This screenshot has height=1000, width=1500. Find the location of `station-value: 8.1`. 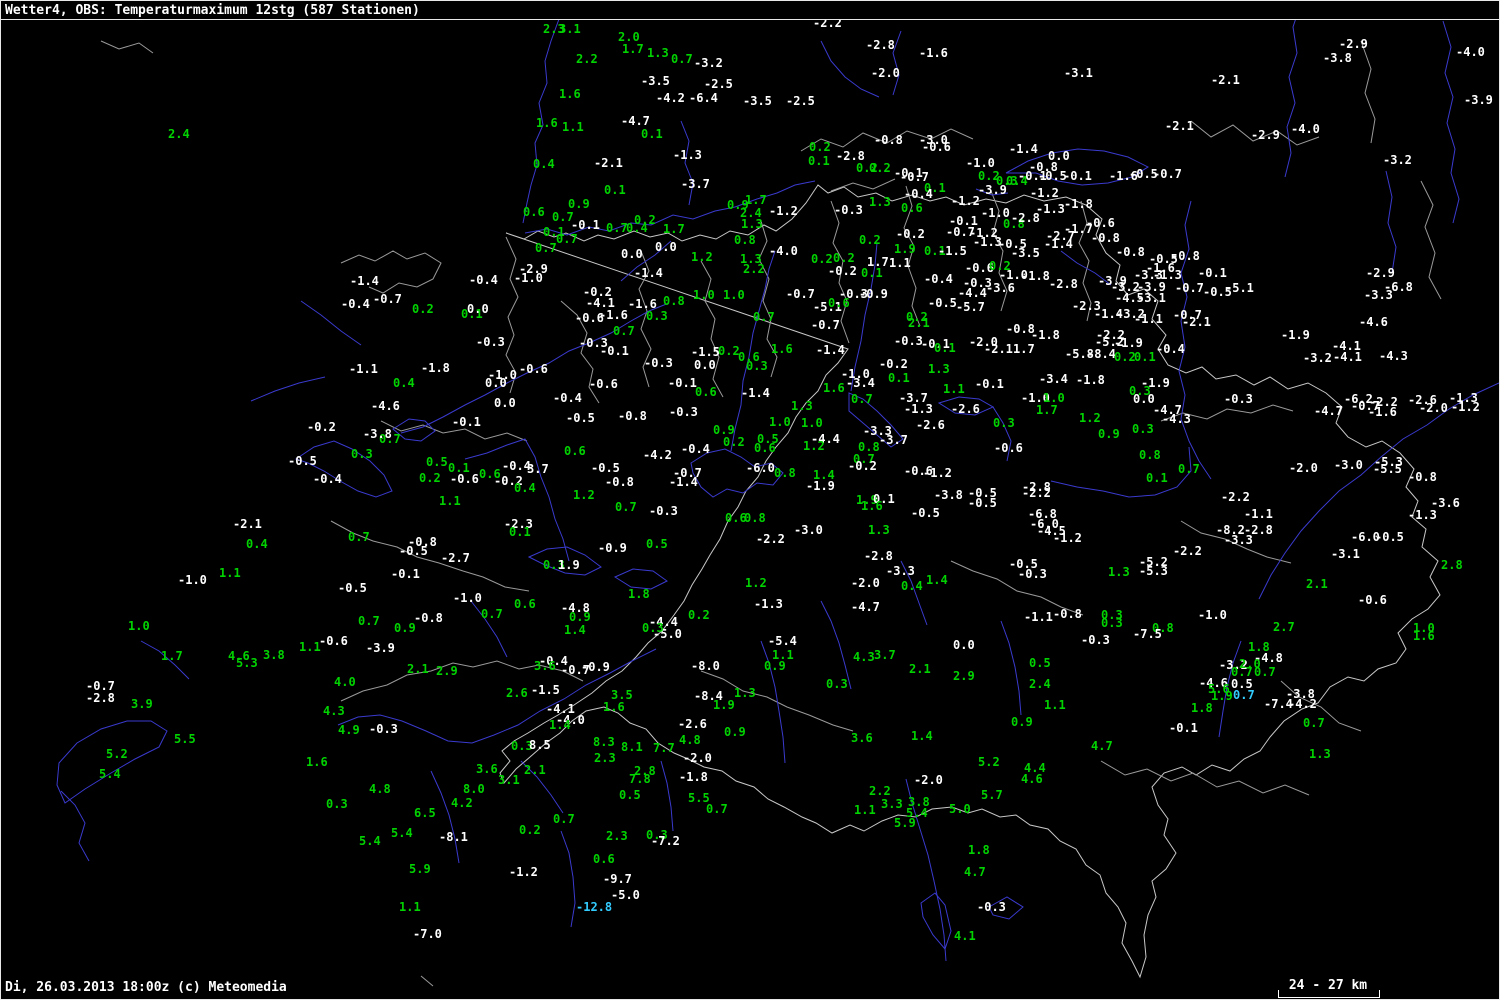

station-value: 8.1 is located at coordinates (632, 747).